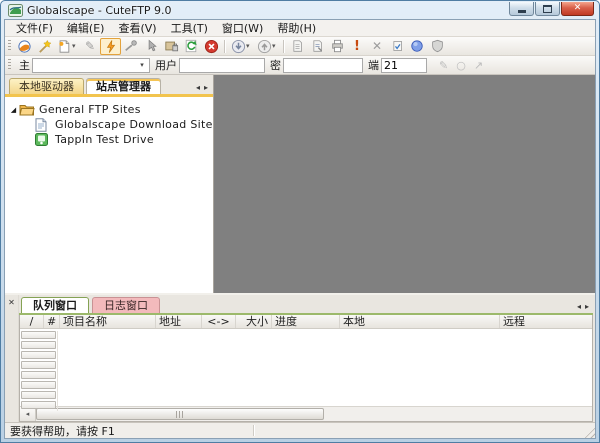 This screenshot has height=443, width=600. I want to click on menu-edit: 编辑(E), so click(86, 28).